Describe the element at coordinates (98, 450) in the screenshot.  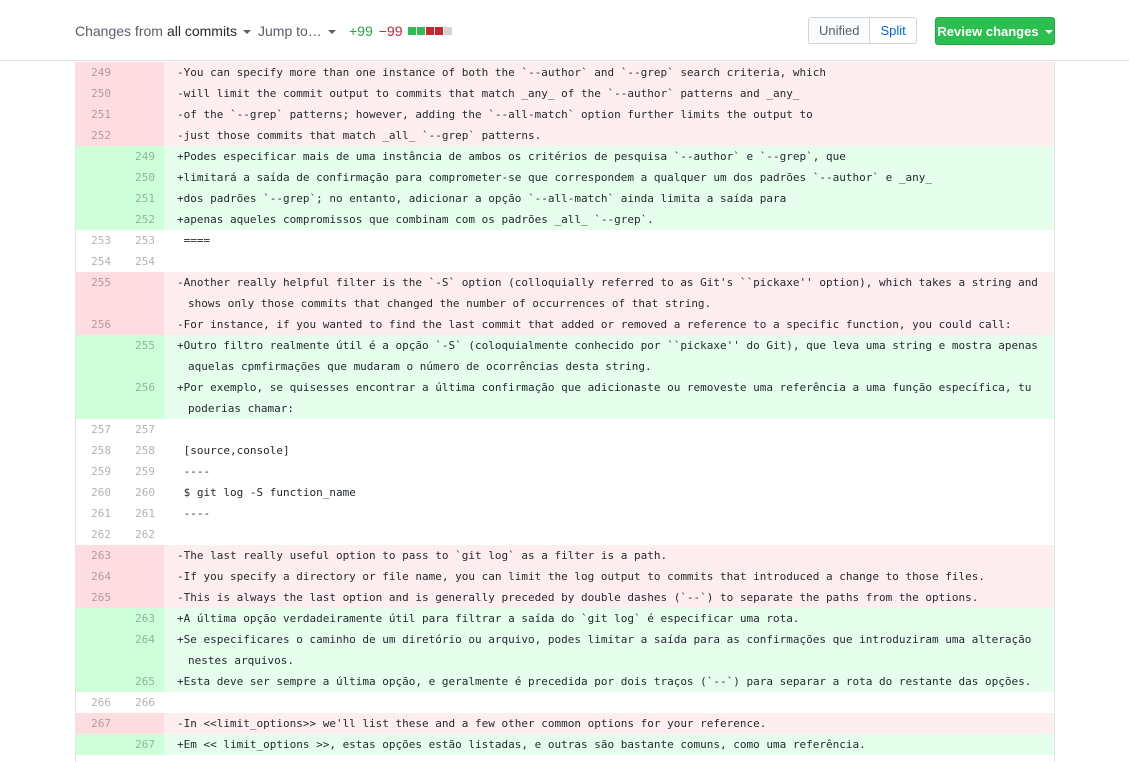
I see `old-line-number: 258` at that location.